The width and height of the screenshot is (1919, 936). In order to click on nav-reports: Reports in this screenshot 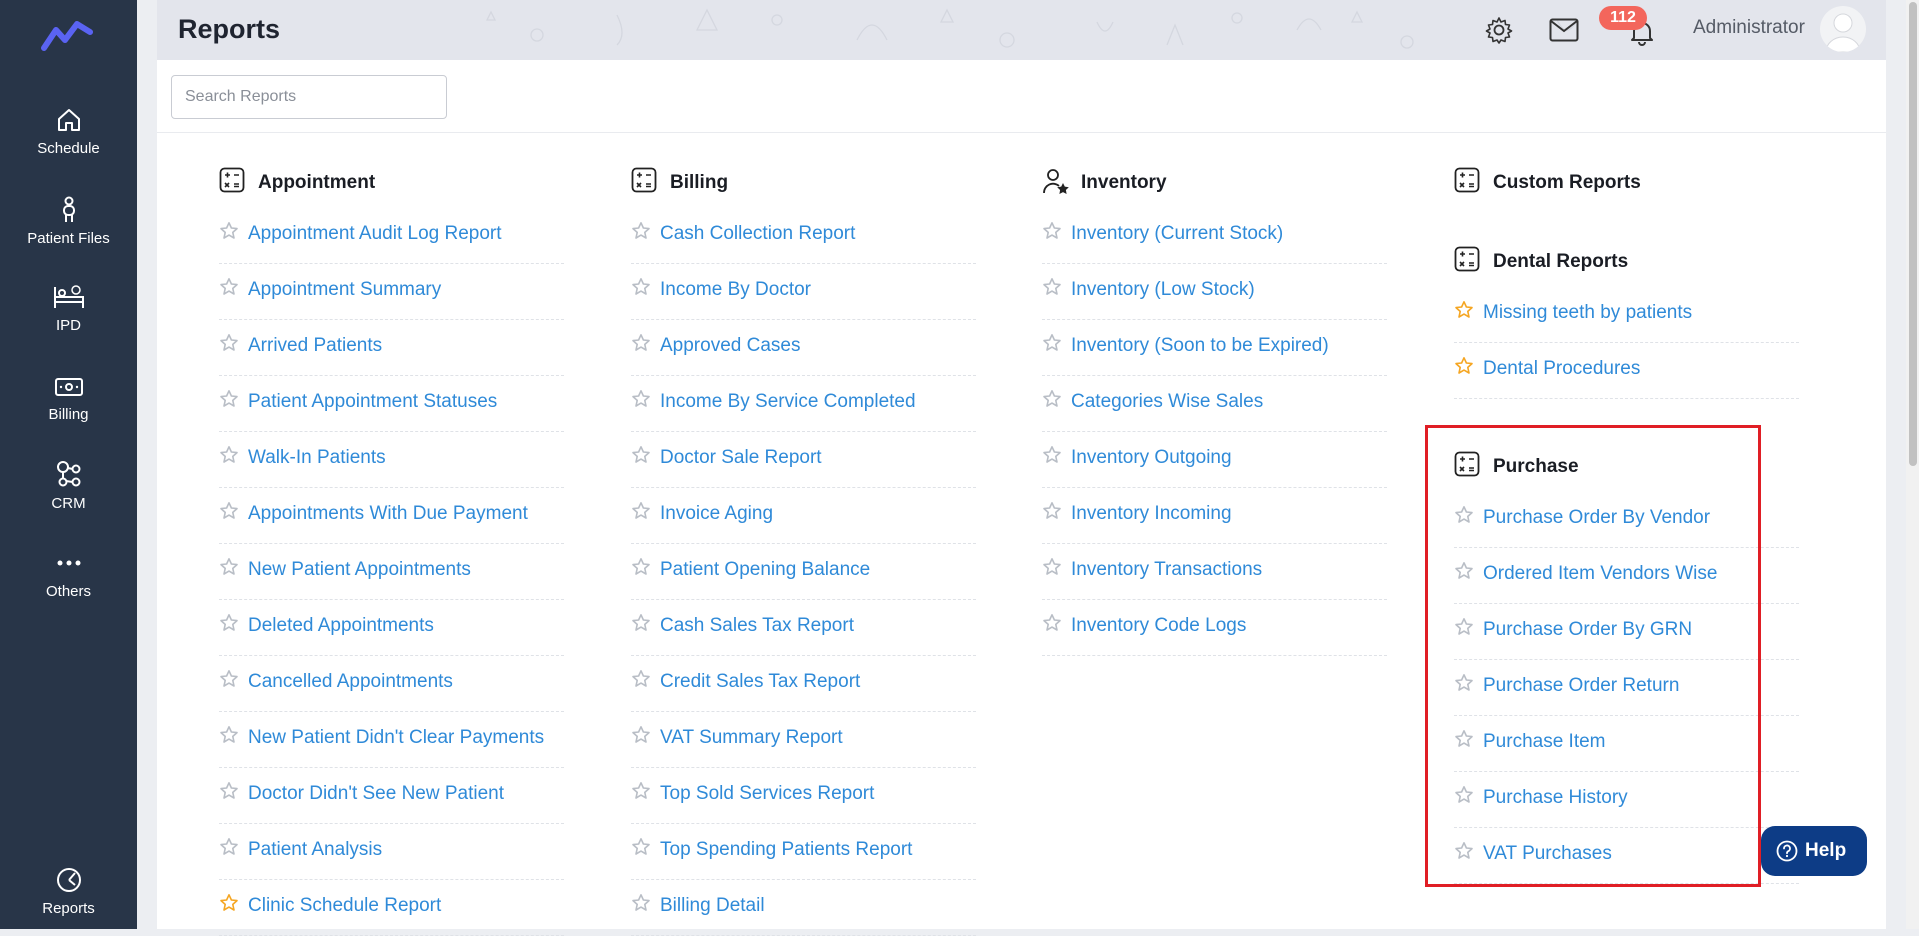, I will do `click(68, 891)`.